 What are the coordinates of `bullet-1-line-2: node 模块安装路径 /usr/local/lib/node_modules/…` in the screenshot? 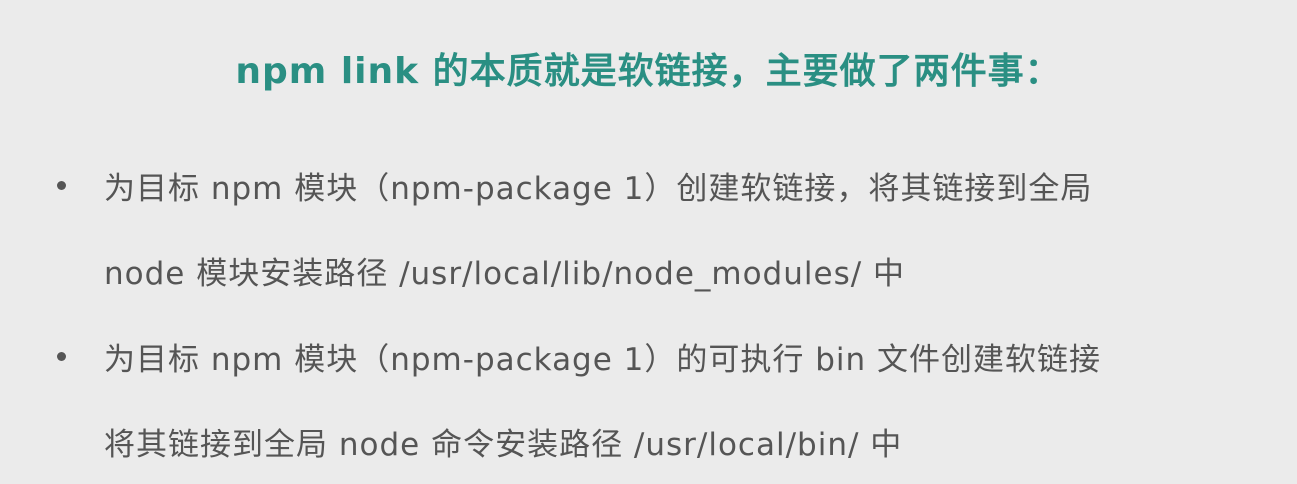 It's located at (505, 274).